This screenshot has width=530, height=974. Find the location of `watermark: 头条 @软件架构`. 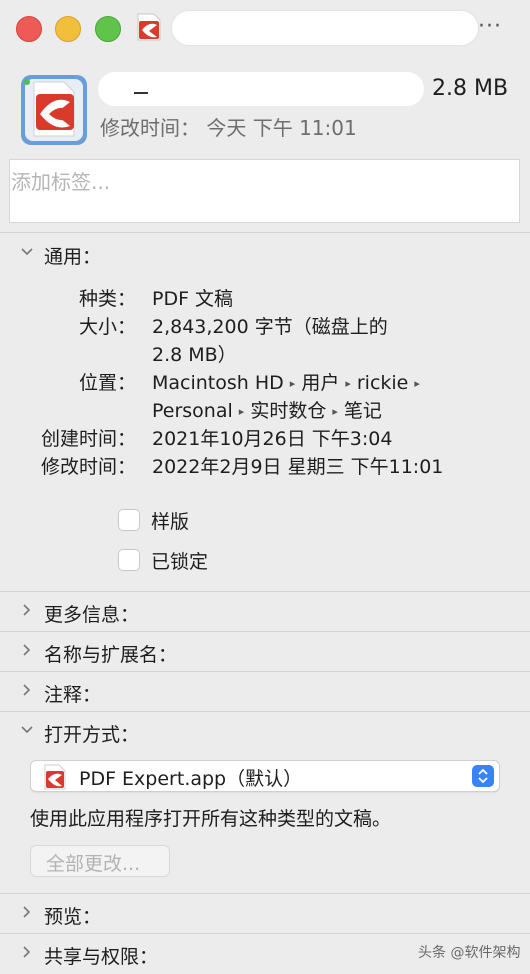

watermark: 头条 @软件架构 is located at coordinates (469, 953).